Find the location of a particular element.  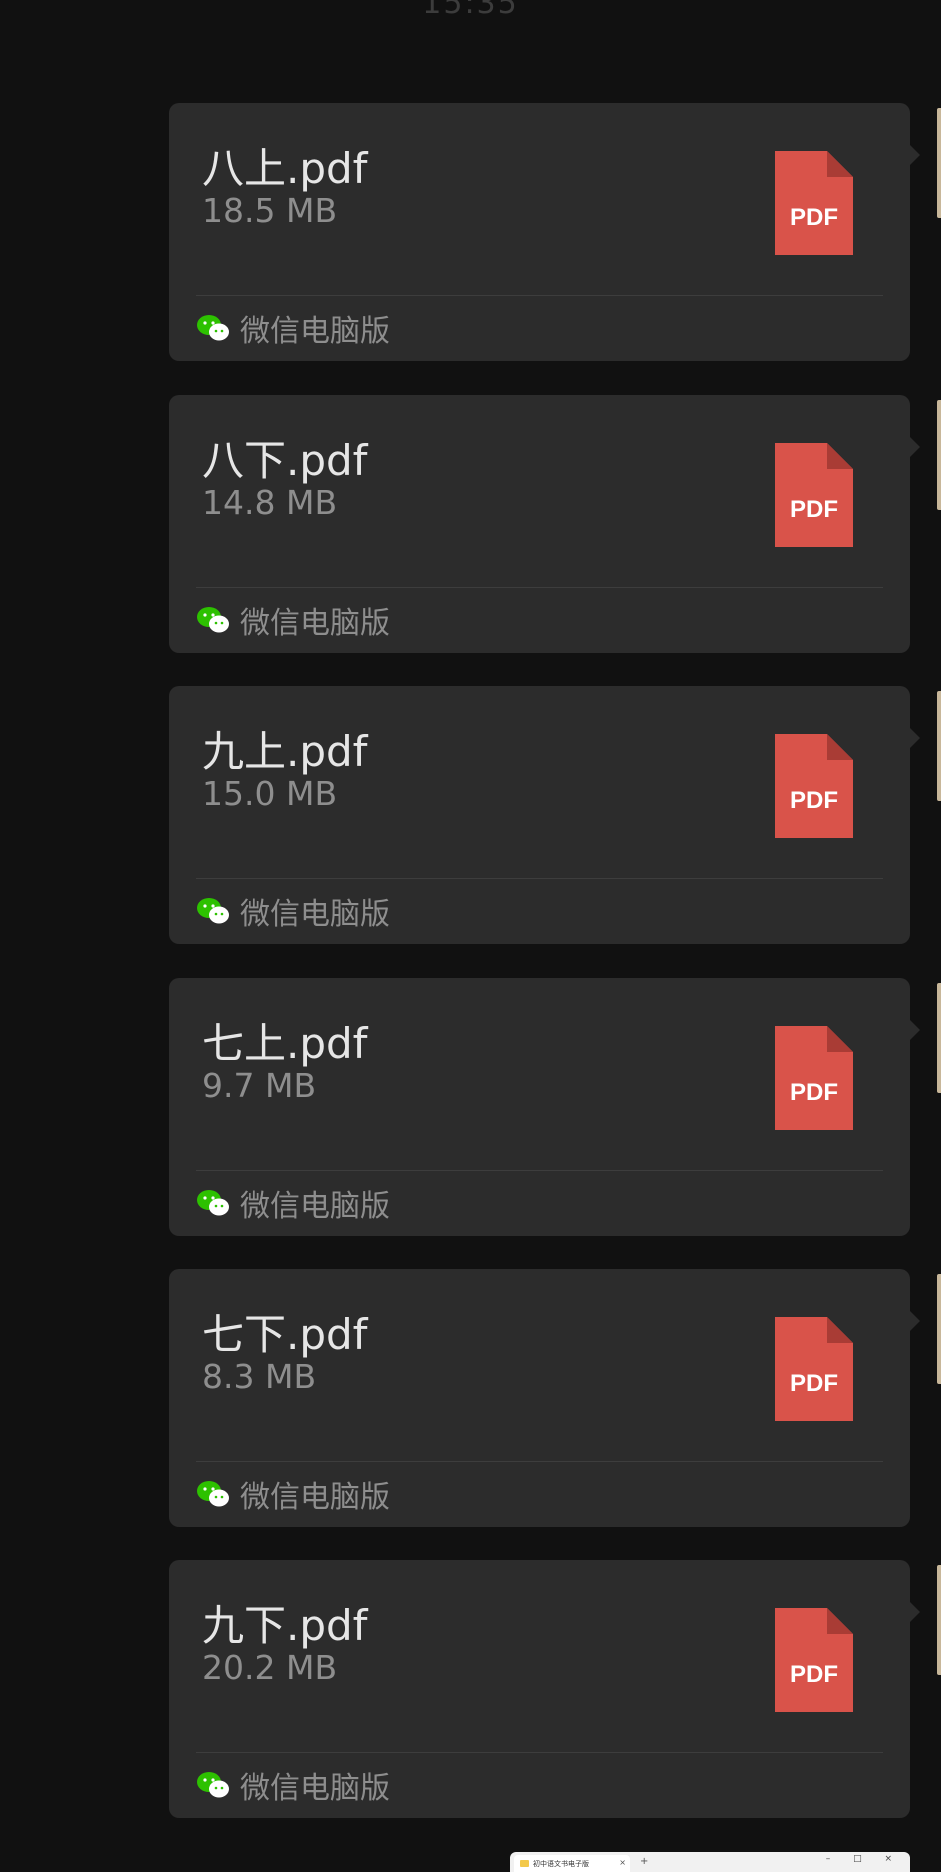

file-size: 18.5 MB is located at coordinates (270, 210).